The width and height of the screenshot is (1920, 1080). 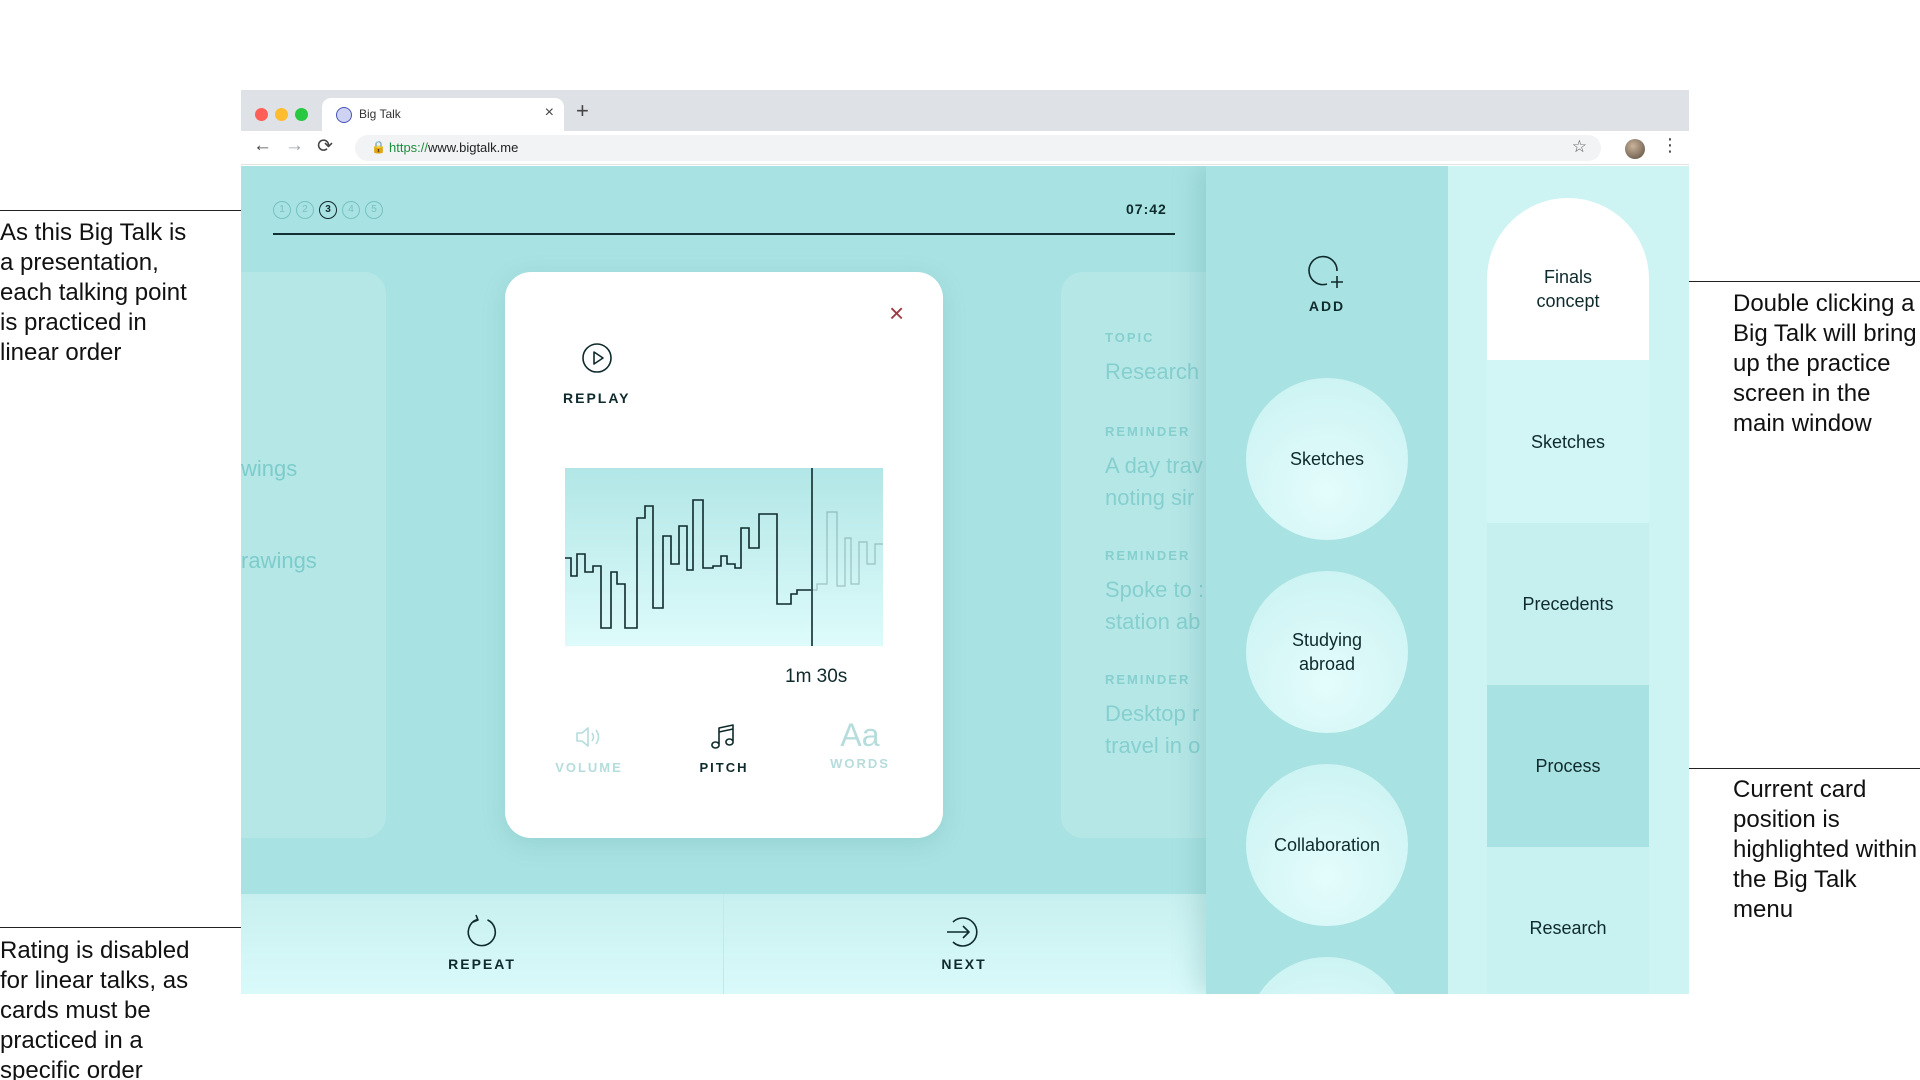 I want to click on pitch-graph, so click(x=724, y=557).